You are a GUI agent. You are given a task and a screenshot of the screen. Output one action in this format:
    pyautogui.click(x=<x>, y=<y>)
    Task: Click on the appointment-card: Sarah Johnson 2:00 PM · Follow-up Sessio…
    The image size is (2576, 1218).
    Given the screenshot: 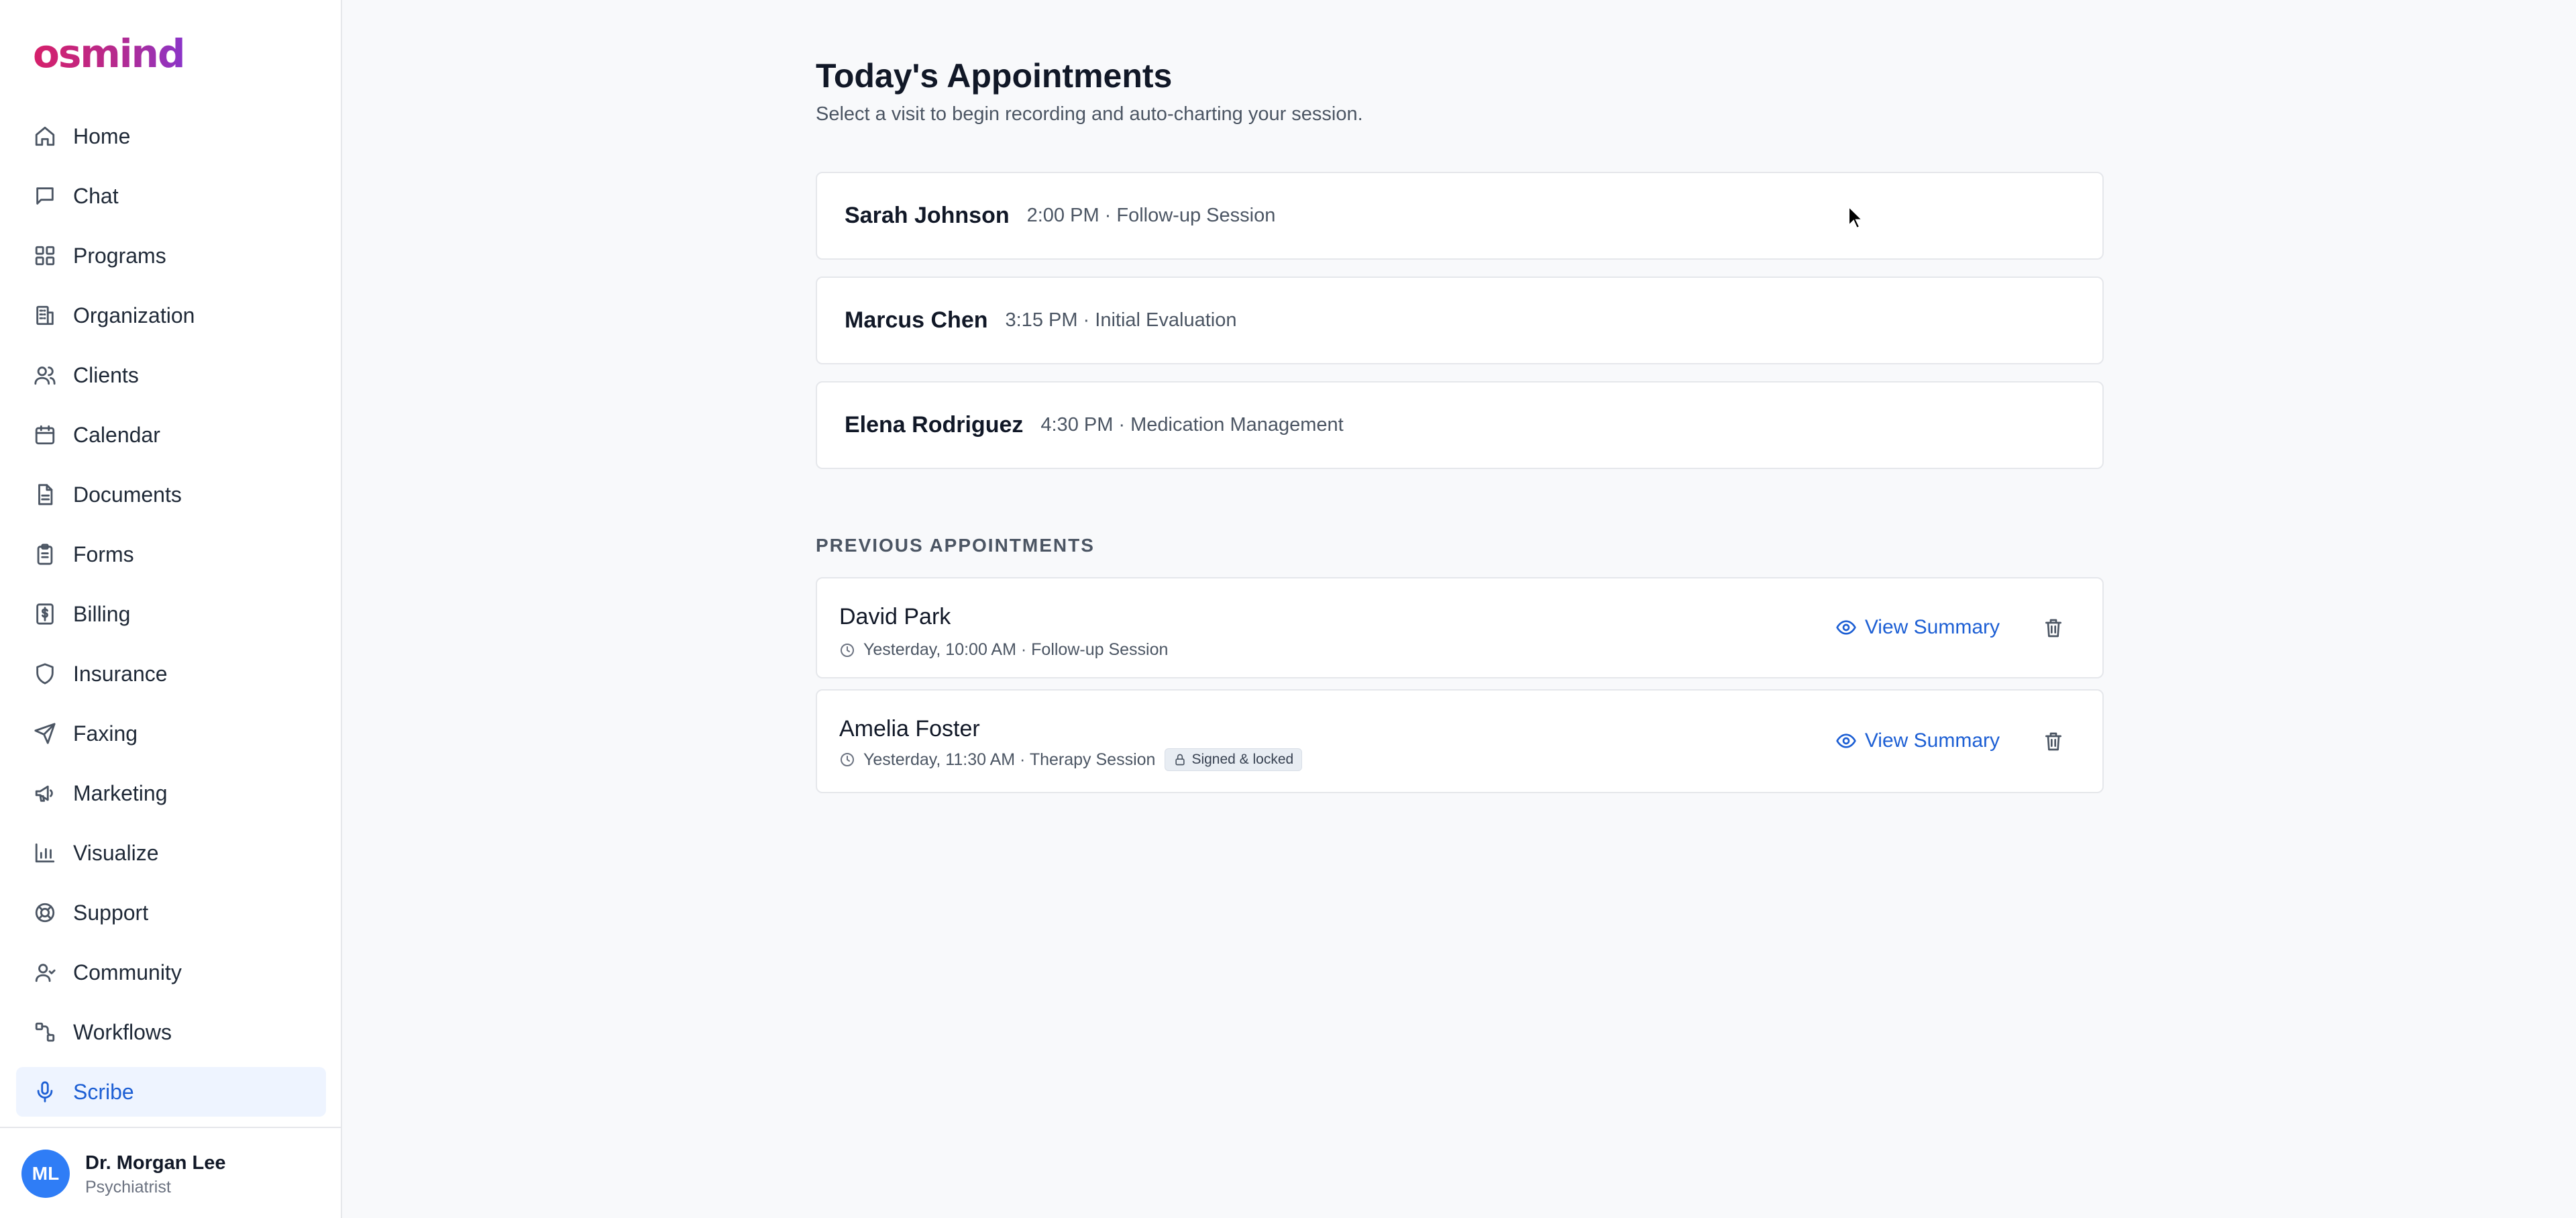 What is the action you would take?
    pyautogui.click(x=1460, y=216)
    